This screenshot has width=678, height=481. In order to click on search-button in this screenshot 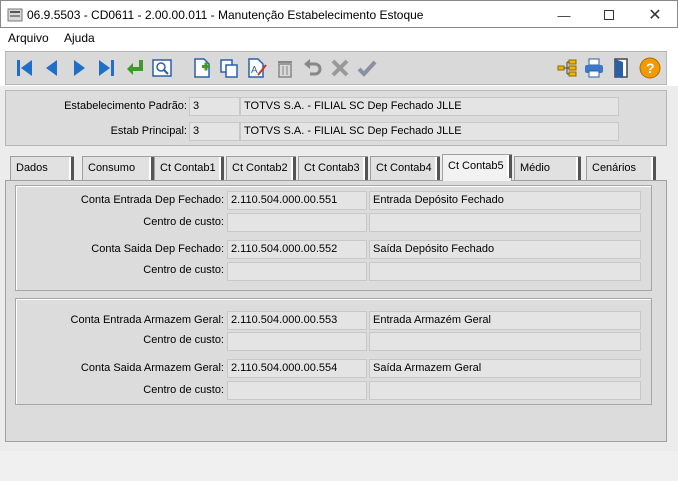, I will do `click(162, 68)`.